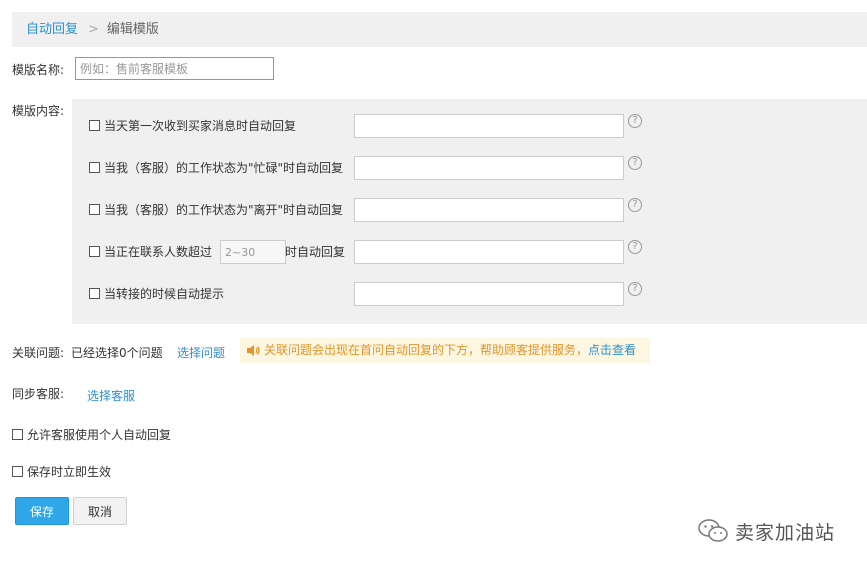 The height and width of the screenshot is (567, 867). I want to click on breadcrumb: 自动回复 > 编辑模版, so click(439, 29).